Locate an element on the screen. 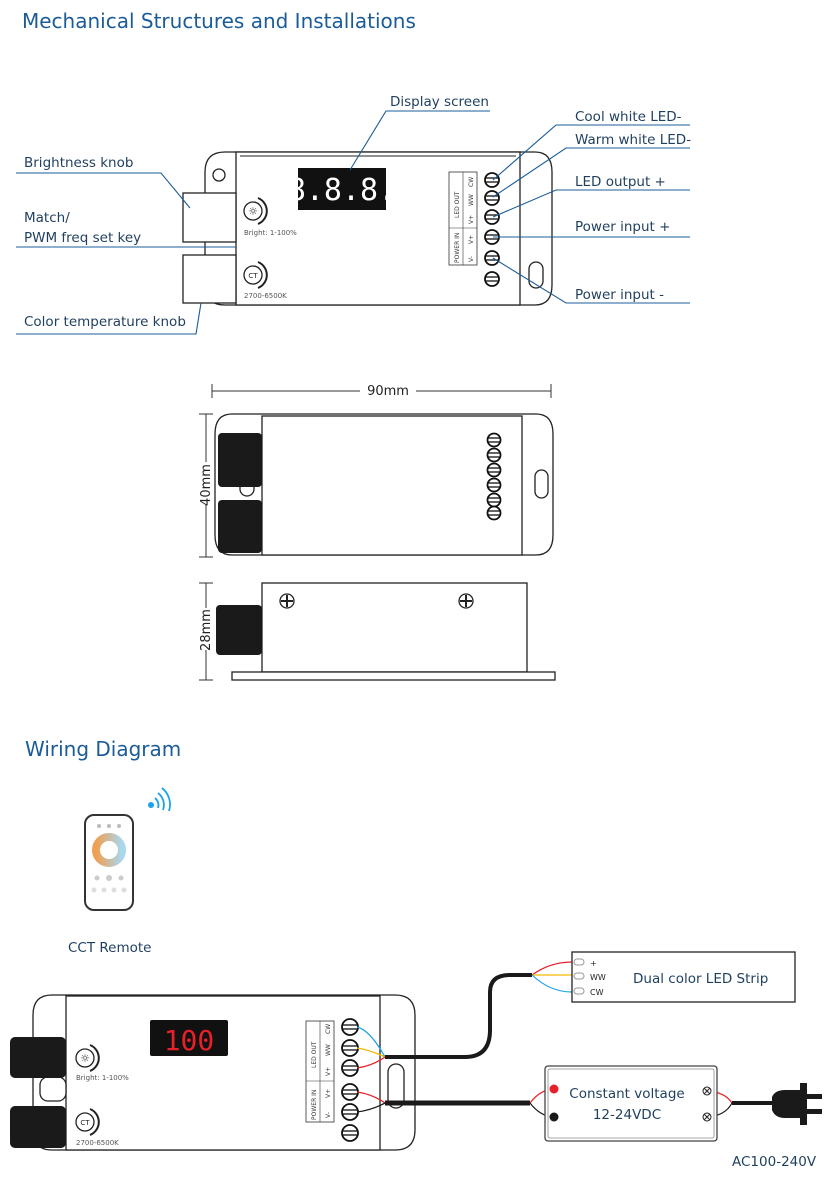 The width and height of the screenshot is (835, 1185). height-dimension: 40mm is located at coordinates (206, 485).